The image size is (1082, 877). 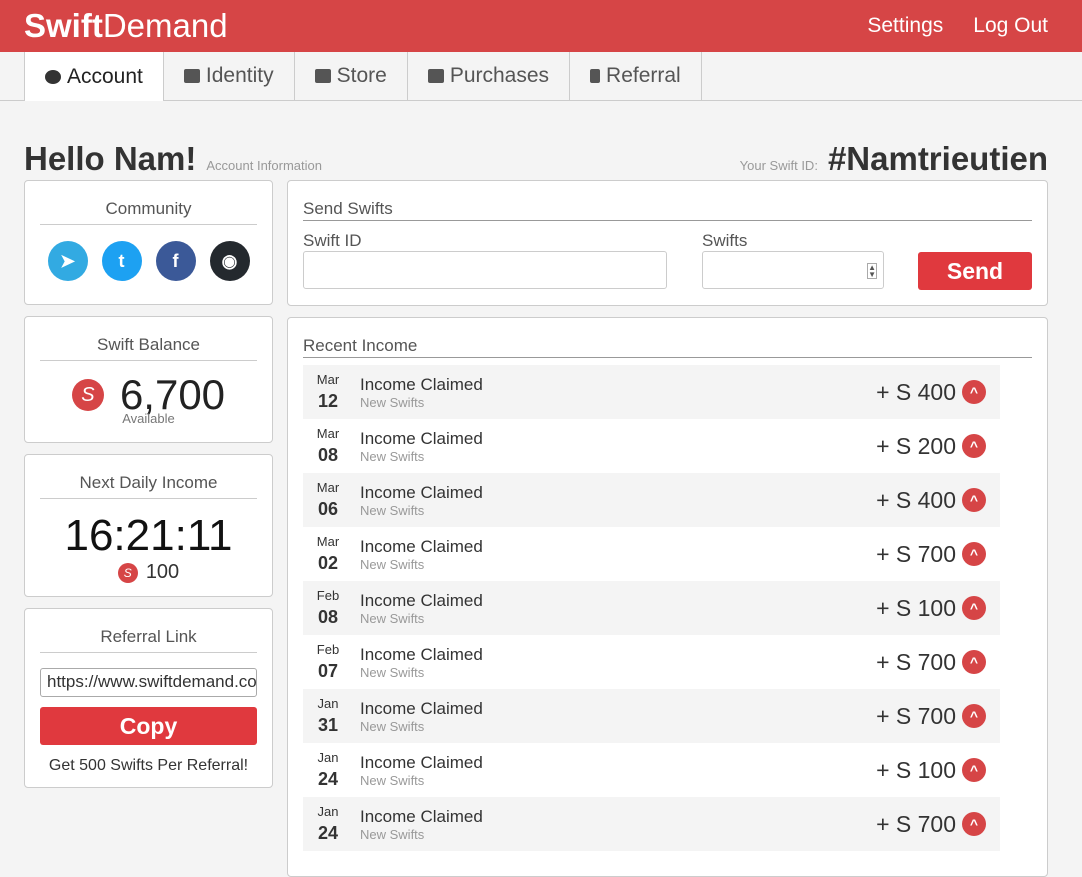 I want to click on money-bill-icon, so click(x=435, y=76).